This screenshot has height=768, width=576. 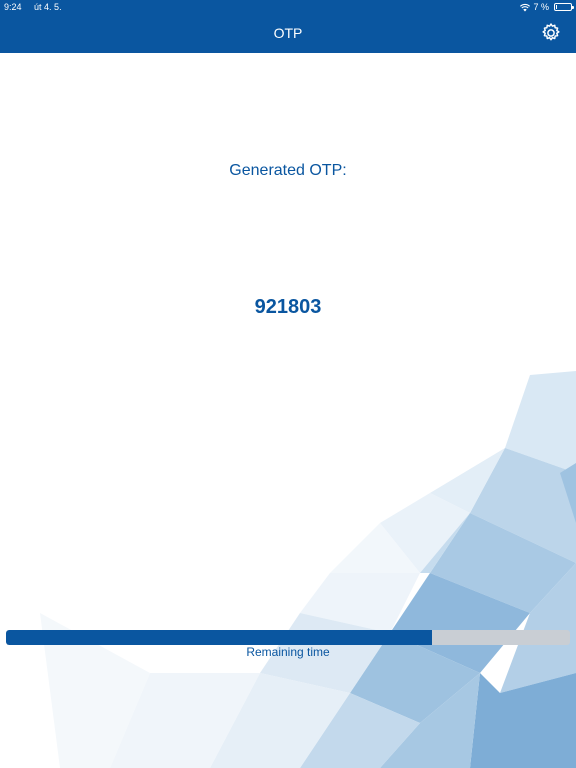 What do you see at coordinates (219, 637) in the screenshot?
I see `remaining-time-progress-fill` at bounding box center [219, 637].